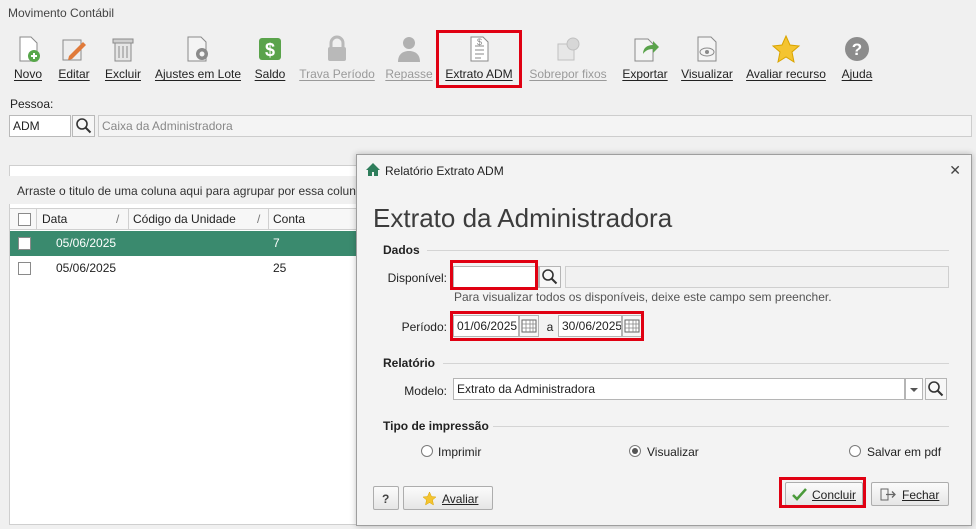 The height and width of the screenshot is (529, 976). I want to click on concluir-button: Concluir, so click(824, 494).